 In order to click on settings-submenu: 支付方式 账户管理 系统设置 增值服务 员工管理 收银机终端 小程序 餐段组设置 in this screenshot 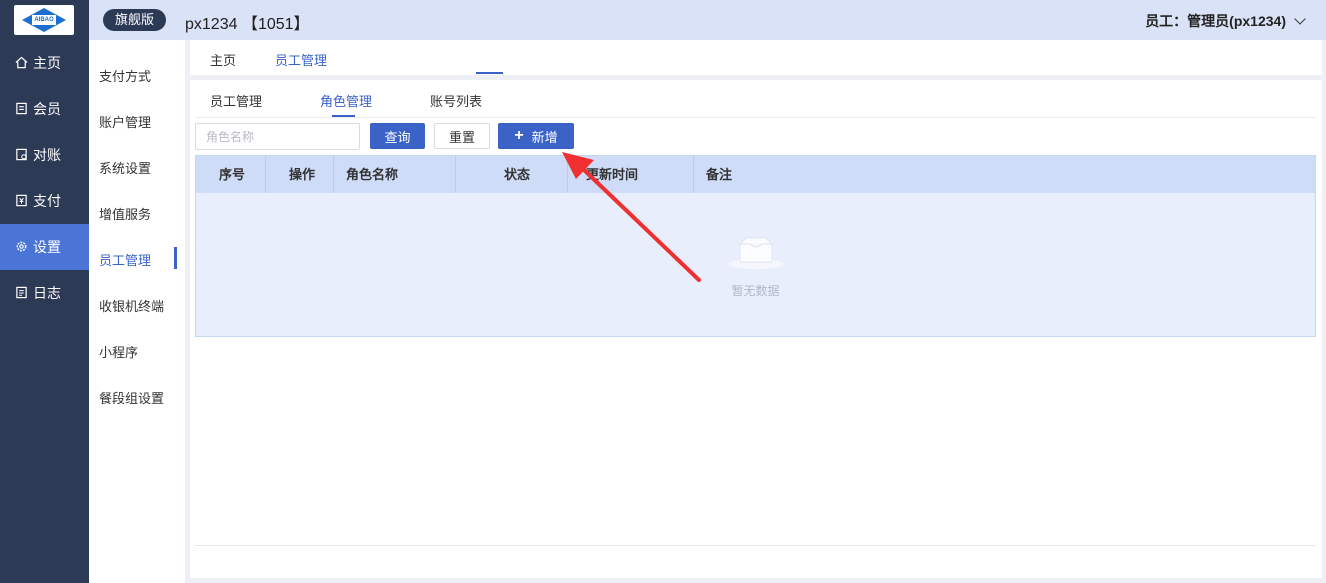, I will do `click(137, 311)`.